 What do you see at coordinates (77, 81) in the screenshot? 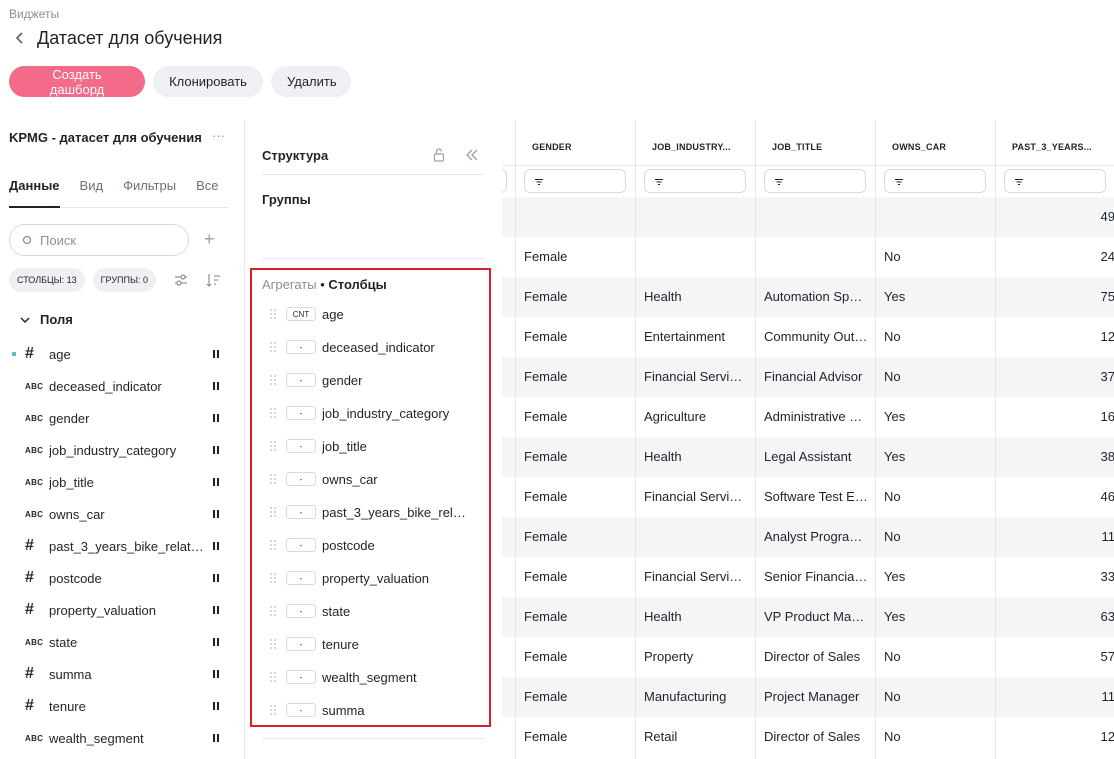
I see `create-dashboard-button: Создать дашборд` at bounding box center [77, 81].